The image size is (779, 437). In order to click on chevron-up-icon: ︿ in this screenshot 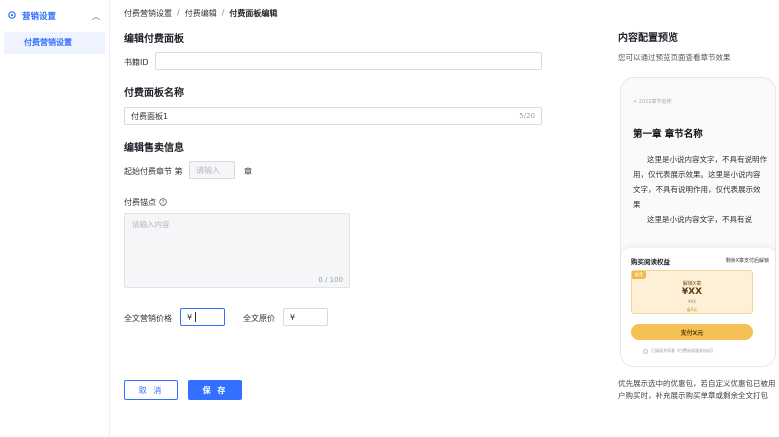, I will do `click(96, 16)`.